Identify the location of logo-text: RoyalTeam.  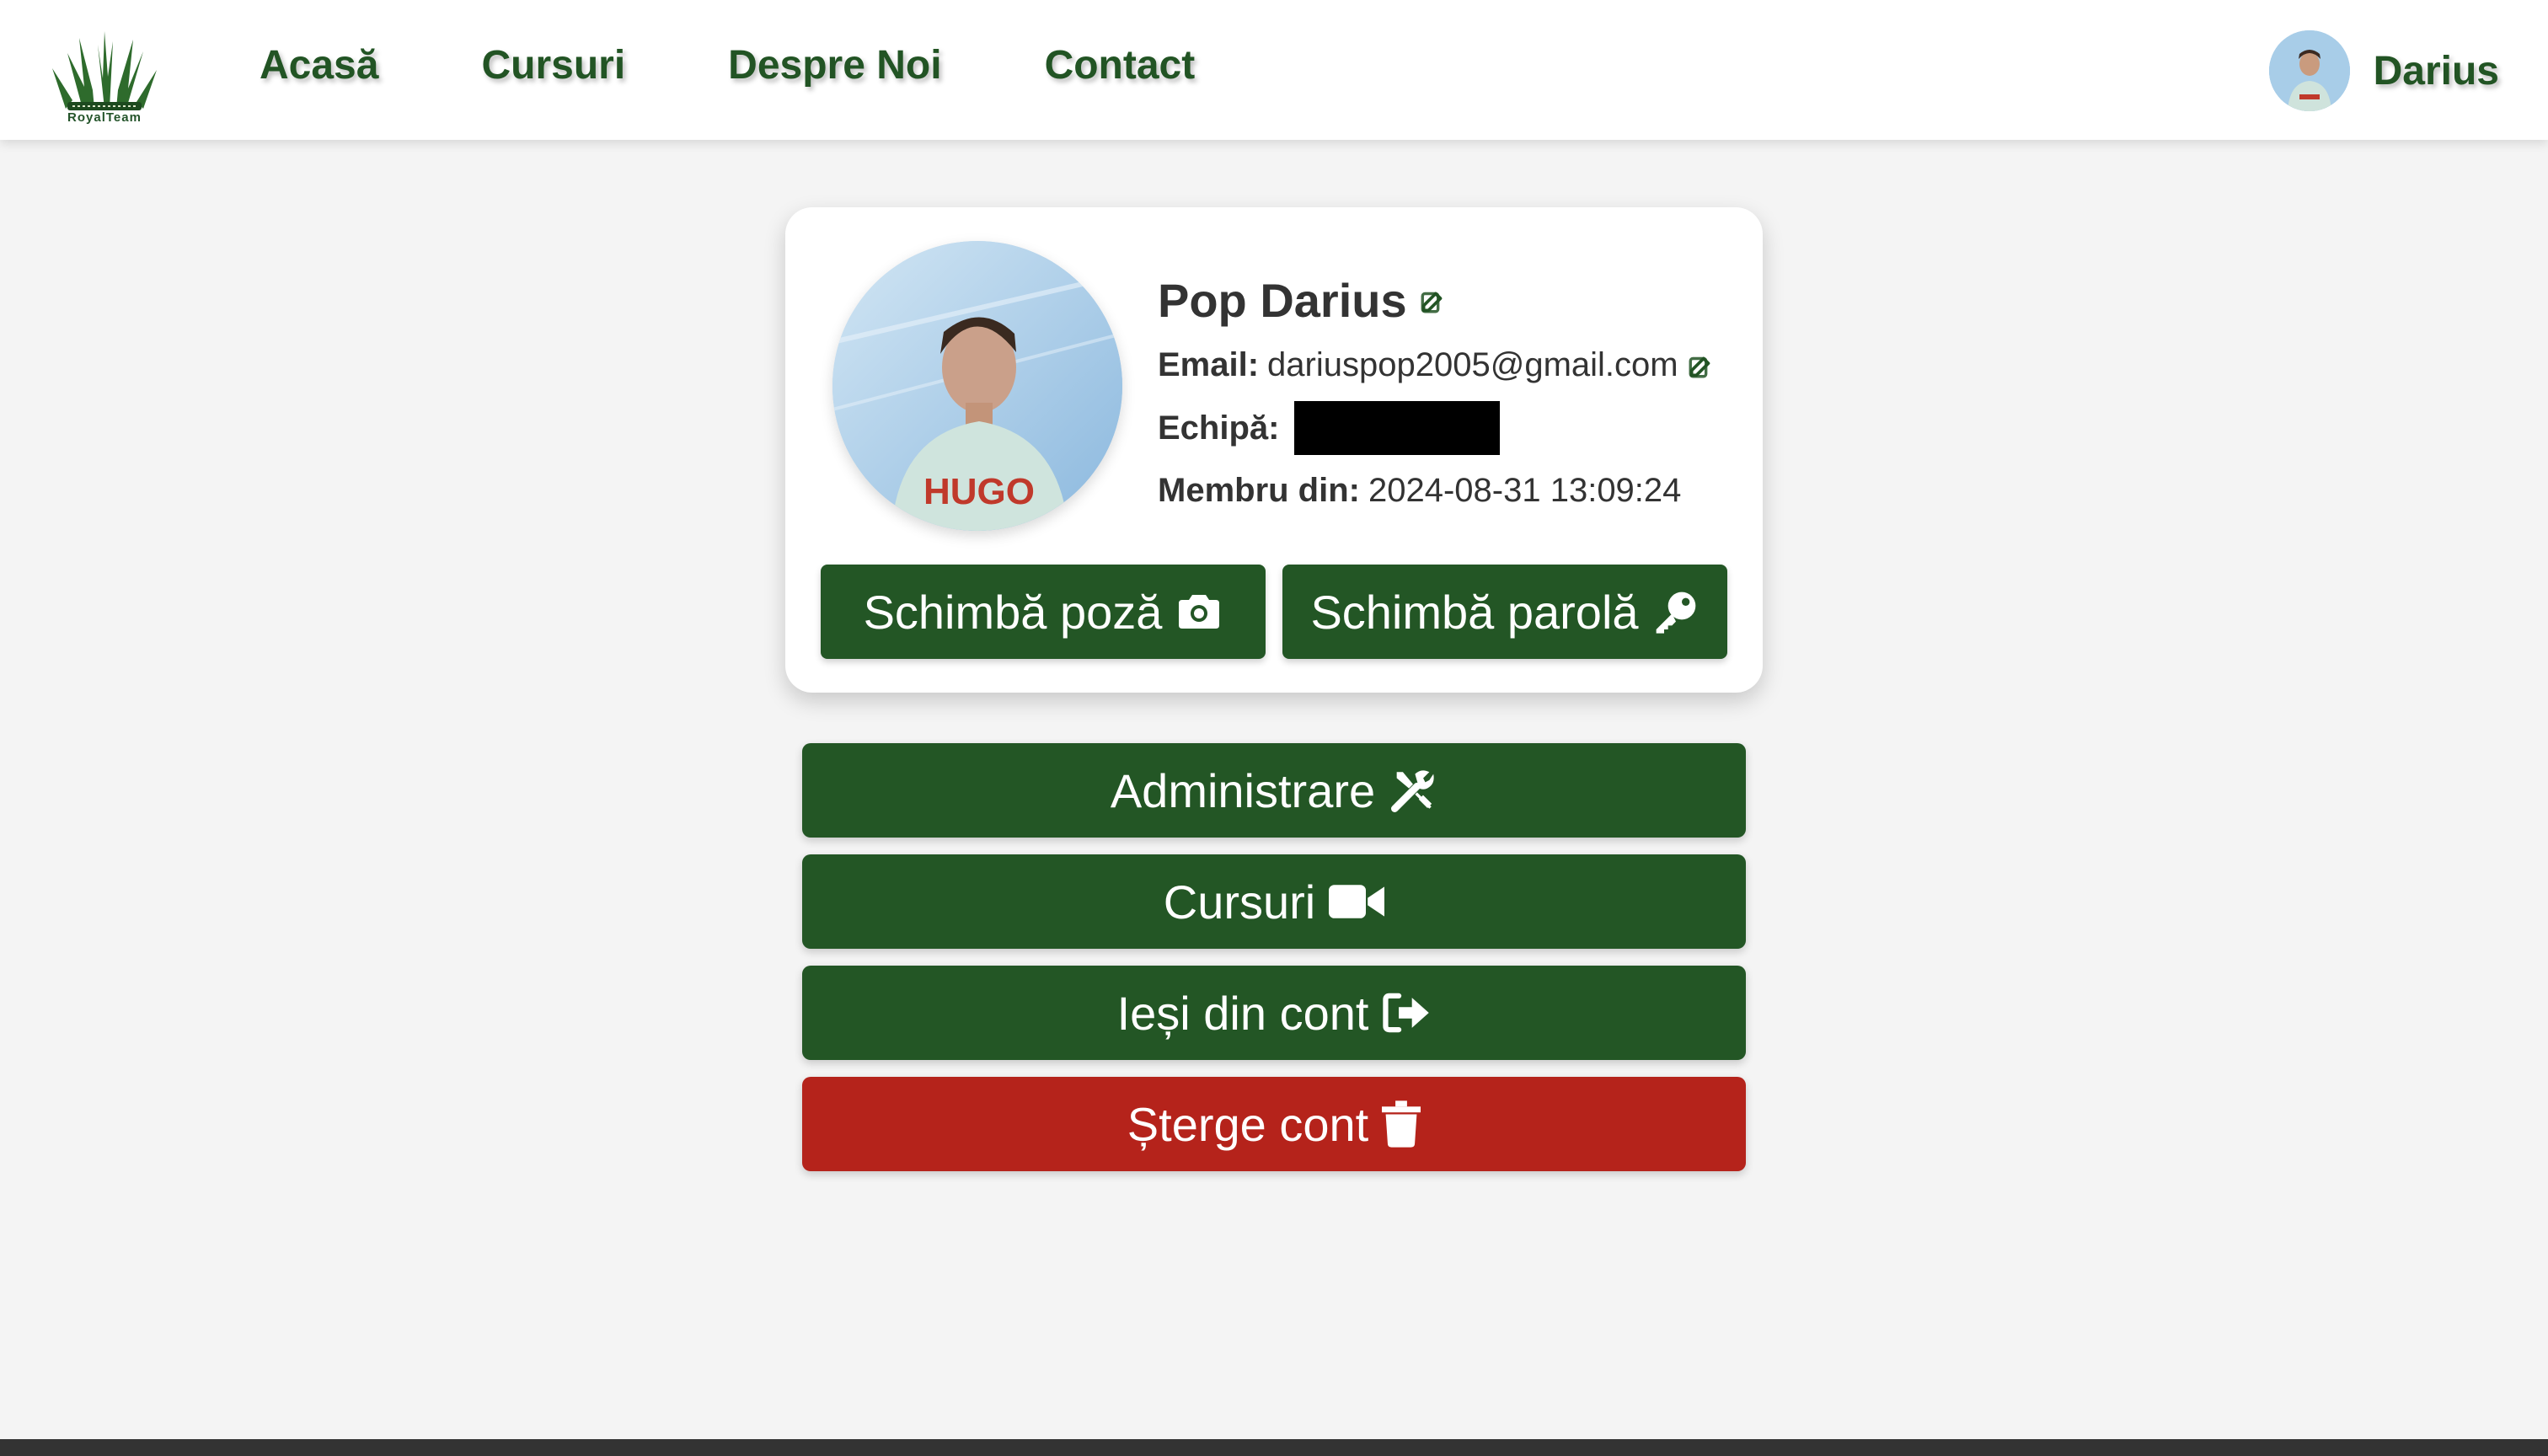
(104, 117).